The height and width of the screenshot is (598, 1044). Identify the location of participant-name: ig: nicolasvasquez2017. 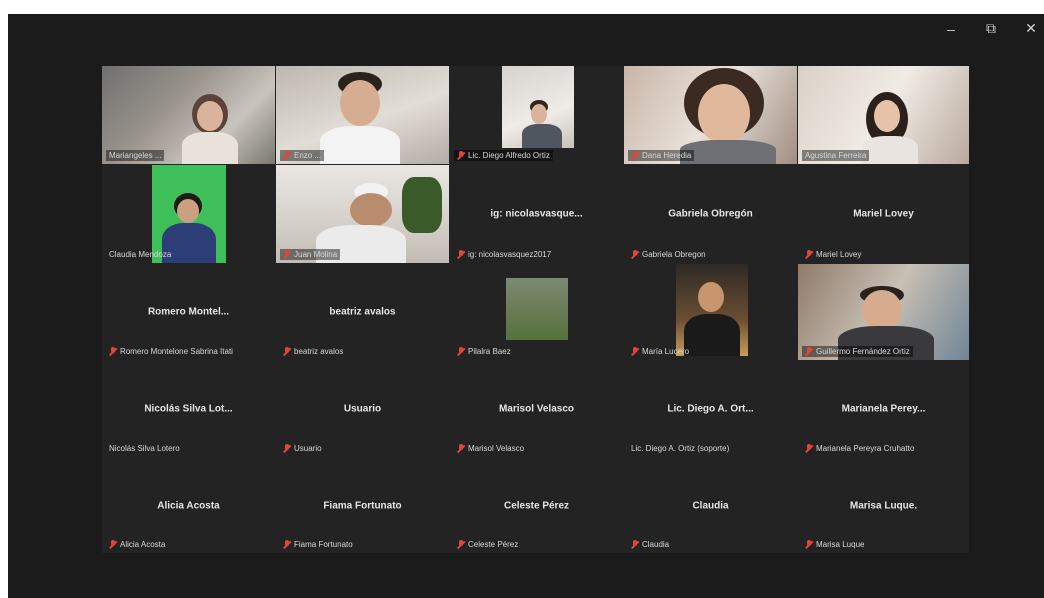
(504, 254).